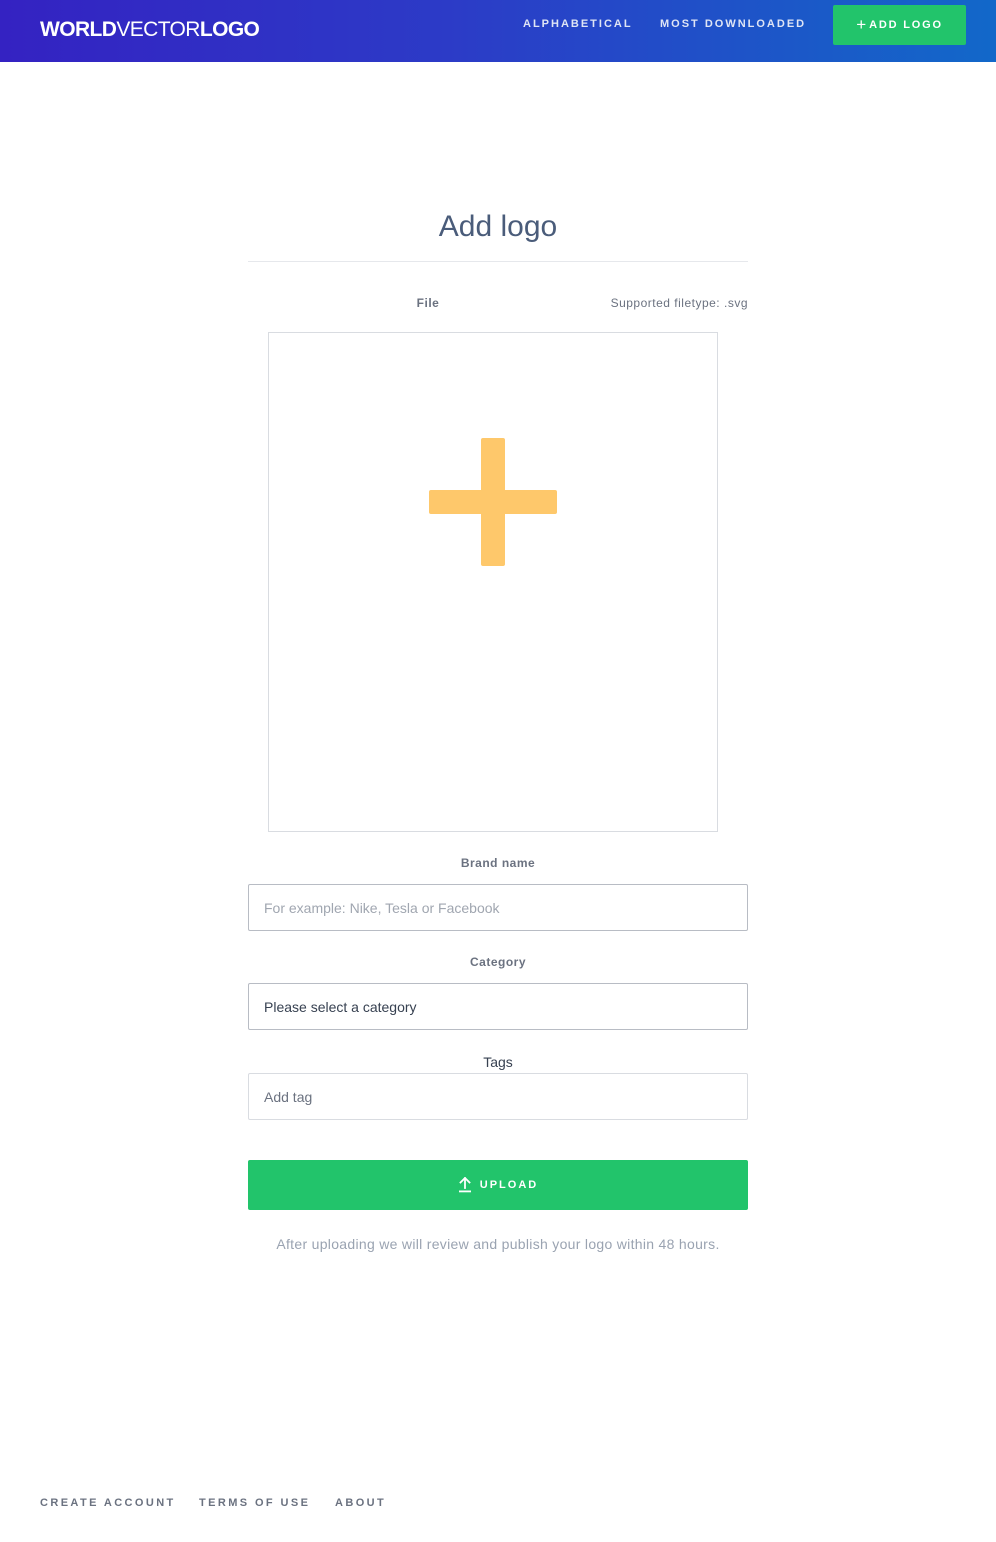 The width and height of the screenshot is (996, 1542). I want to click on nav-alphabetical: ALPHABETICAL, so click(578, 24).